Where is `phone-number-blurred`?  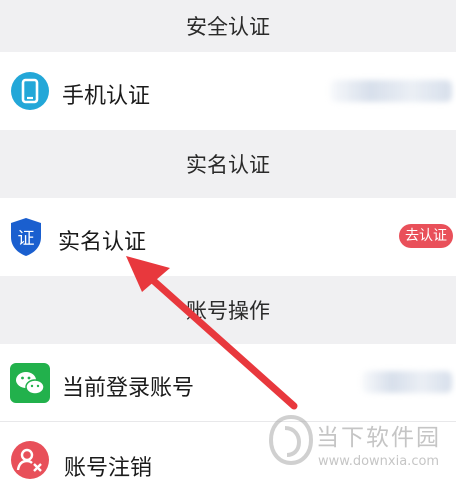
phone-number-blurred is located at coordinates (391, 91).